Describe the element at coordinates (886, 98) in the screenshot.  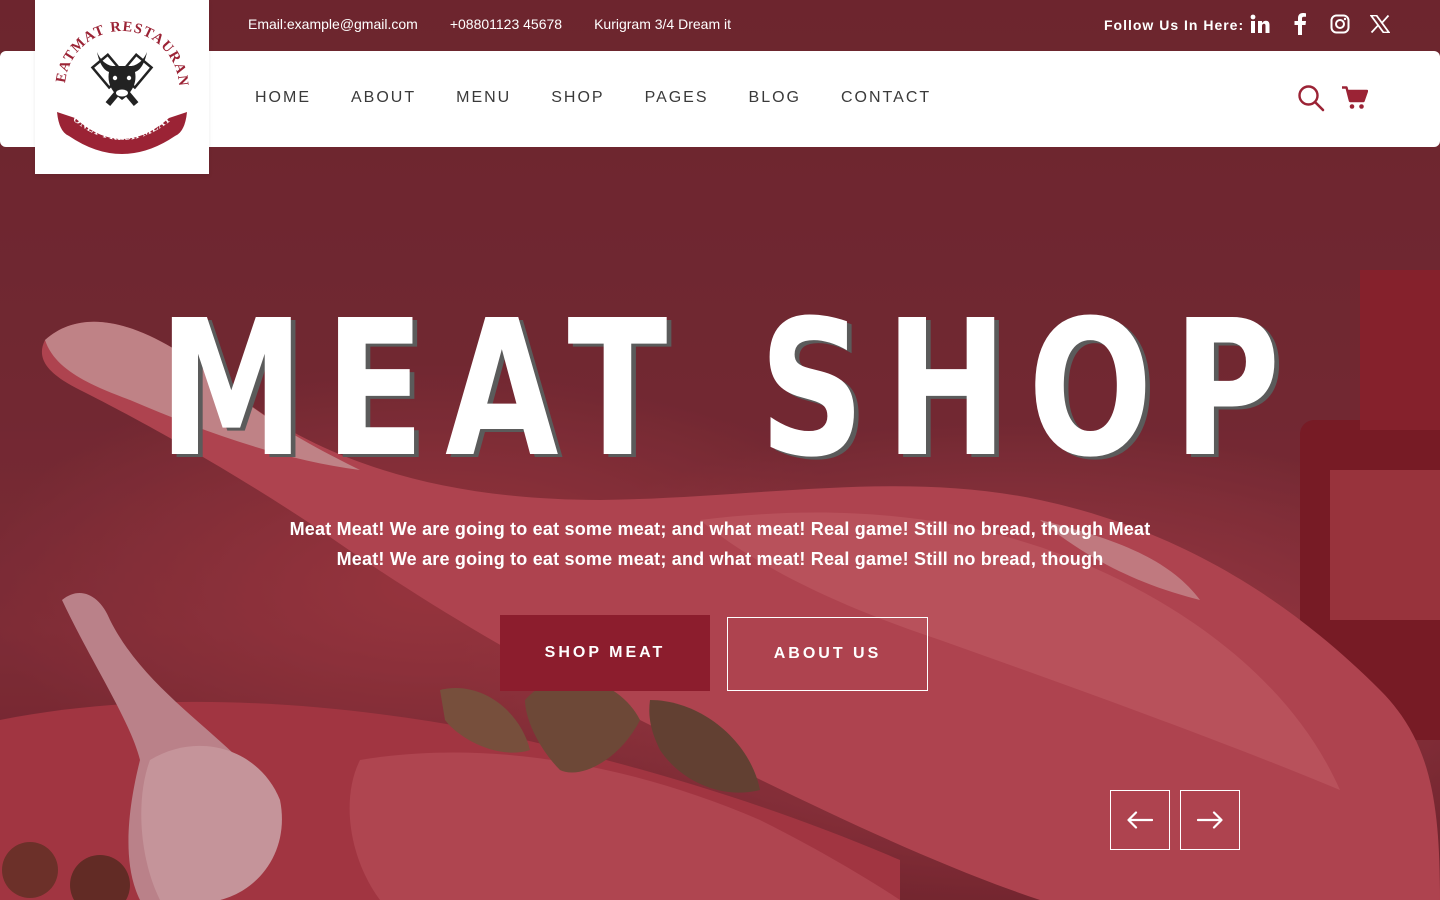
I see `nav-contact: CONTACT` at that location.